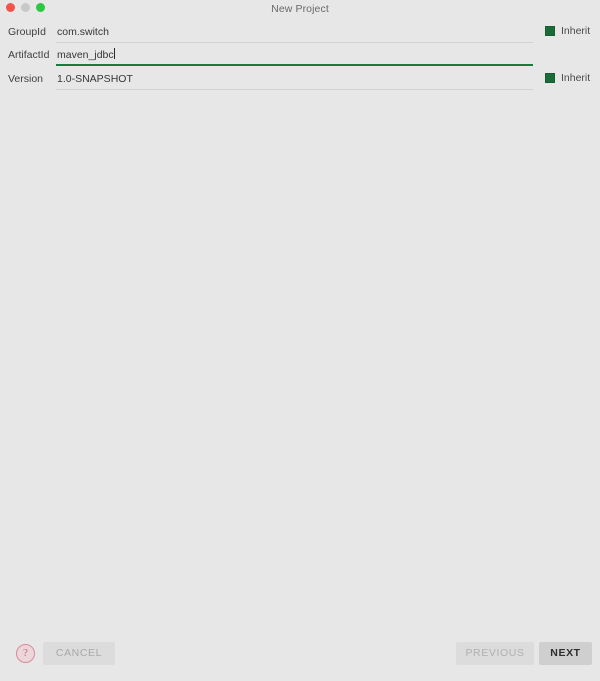 The height and width of the screenshot is (681, 600). I want to click on artifactid-field: maven_jdbc, so click(294, 55).